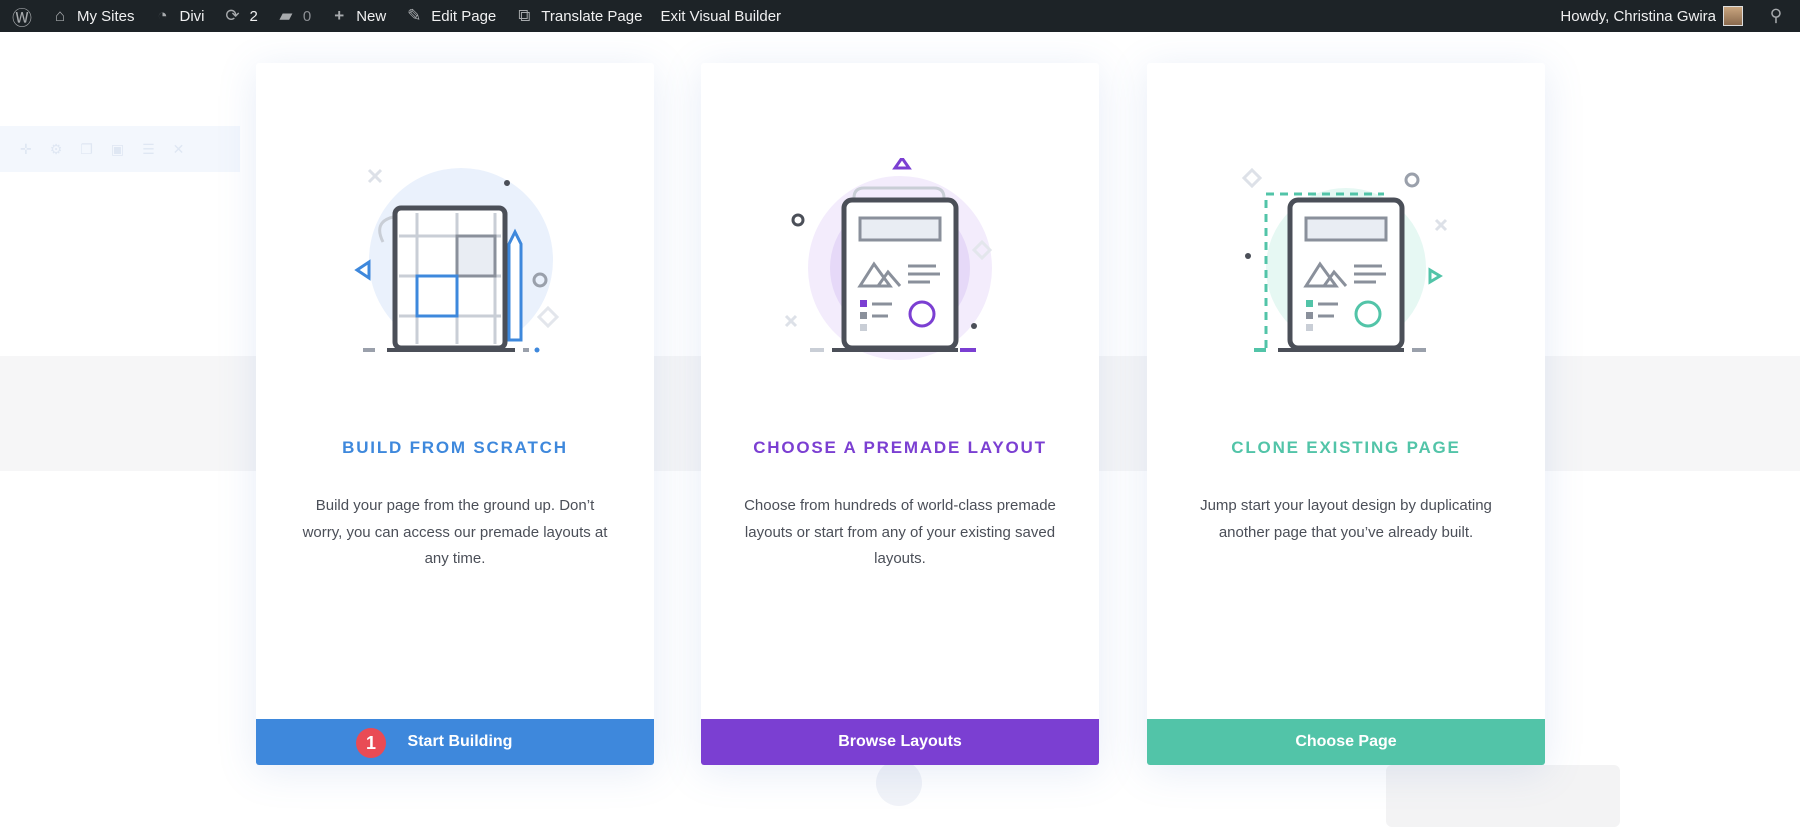  What do you see at coordinates (357, 16) in the screenshot?
I see `new-content-menu: + New` at bounding box center [357, 16].